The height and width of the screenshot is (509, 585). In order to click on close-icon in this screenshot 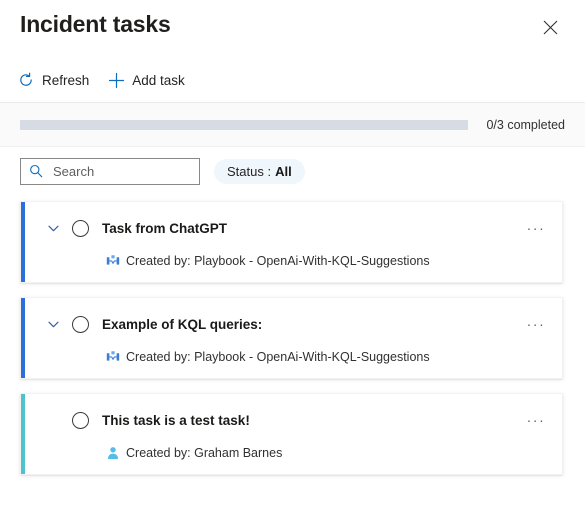, I will do `click(550, 27)`.